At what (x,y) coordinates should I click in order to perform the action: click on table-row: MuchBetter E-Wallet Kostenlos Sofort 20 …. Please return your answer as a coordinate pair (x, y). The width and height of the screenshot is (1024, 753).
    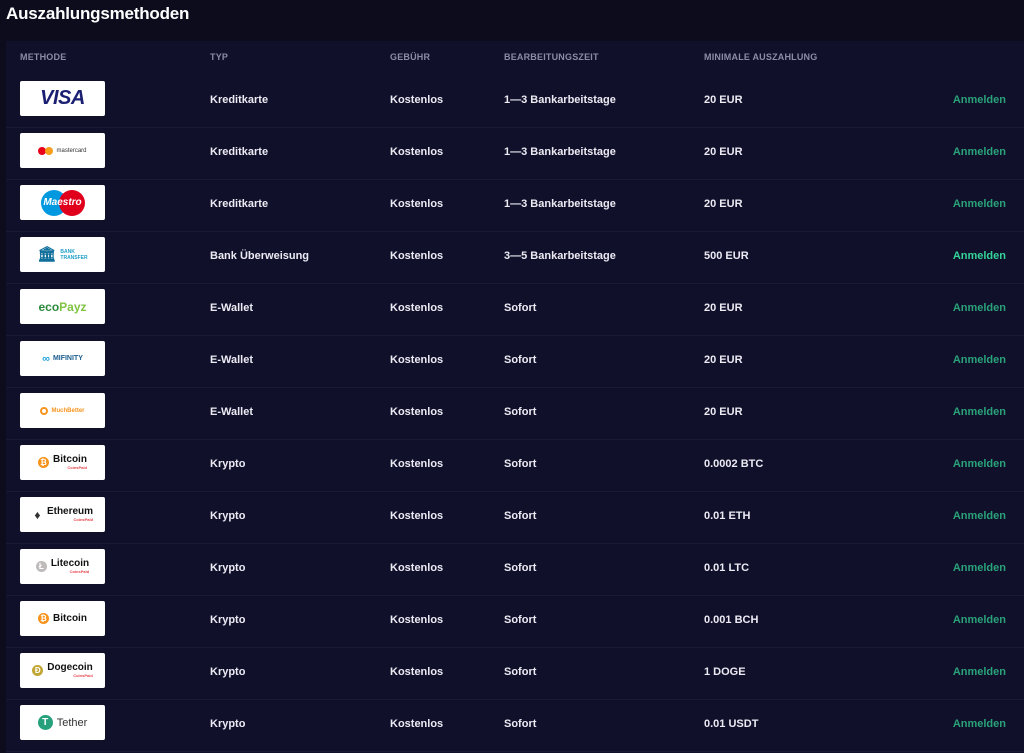
    Looking at the image, I should click on (515, 413).